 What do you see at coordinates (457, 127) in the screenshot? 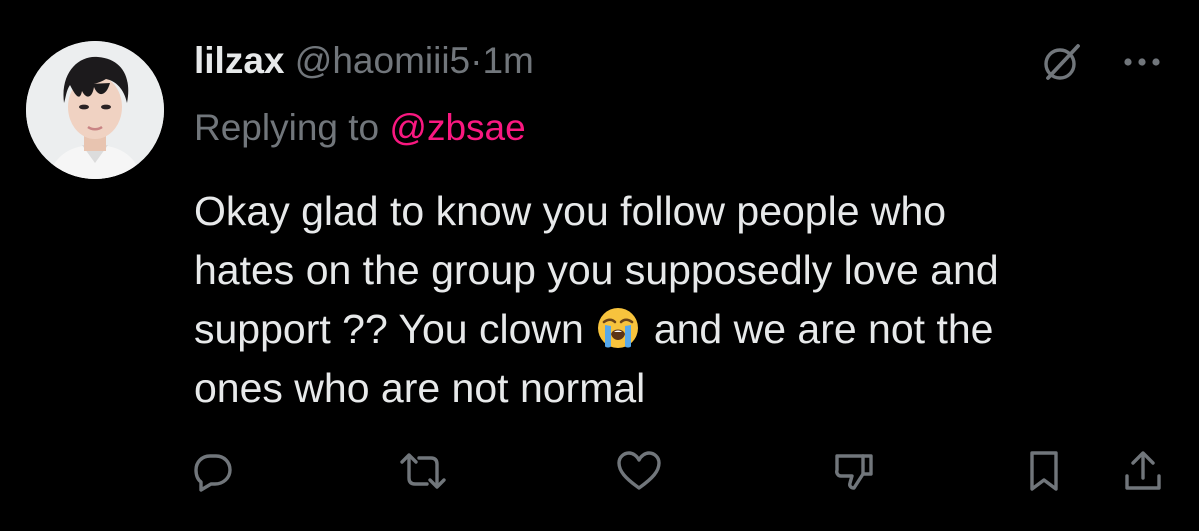
I see `reply-mention-link: @zbsae` at bounding box center [457, 127].